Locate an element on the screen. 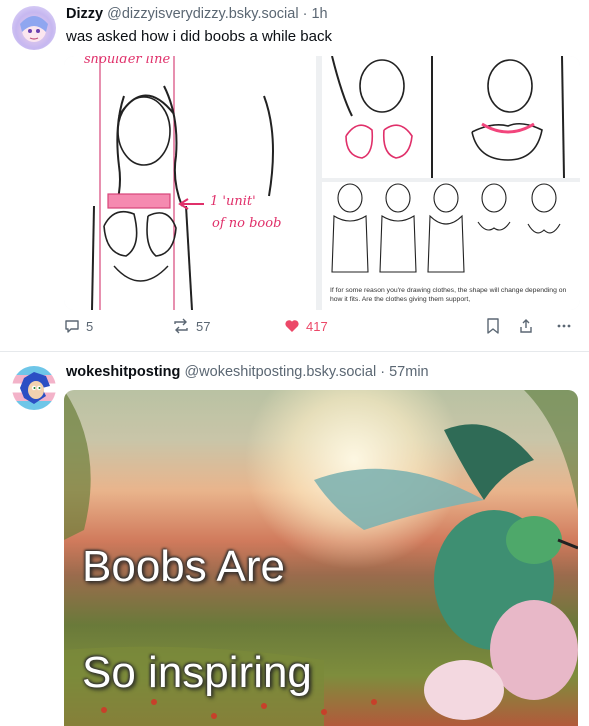  sketch-clothing-variants is located at coordinates (446, 228).